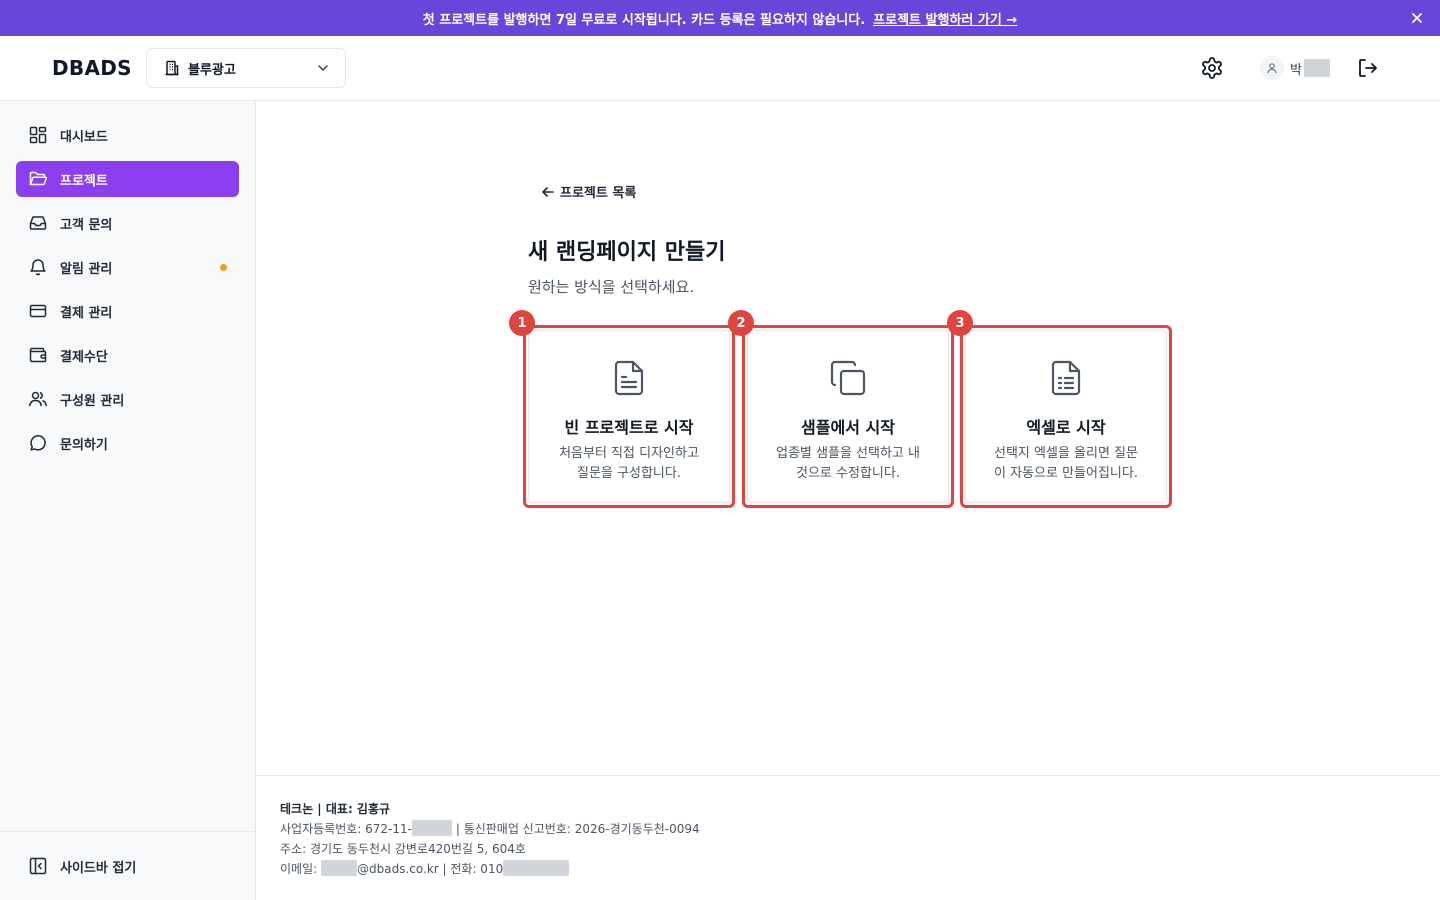 Image resolution: width=1440 pixels, height=900 pixels. What do you see at coordinates (38, 399) in the screenshot?
I see `users-icon` at bounding box center [38, 399].